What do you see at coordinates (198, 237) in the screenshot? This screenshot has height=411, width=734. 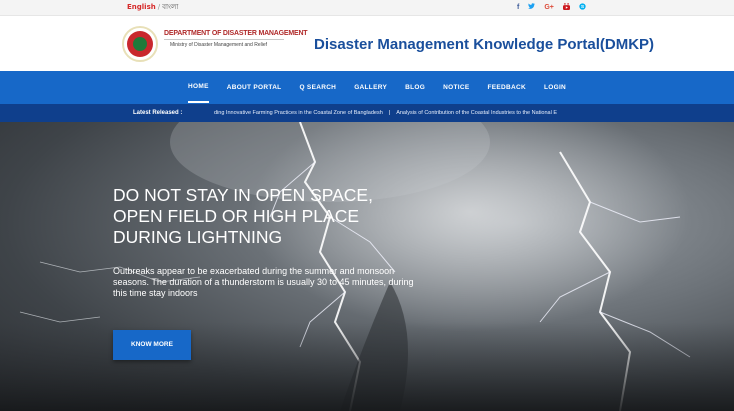 I see `hero-heading-line: DURING LIGHTNING` at bounding box center [198, 237].